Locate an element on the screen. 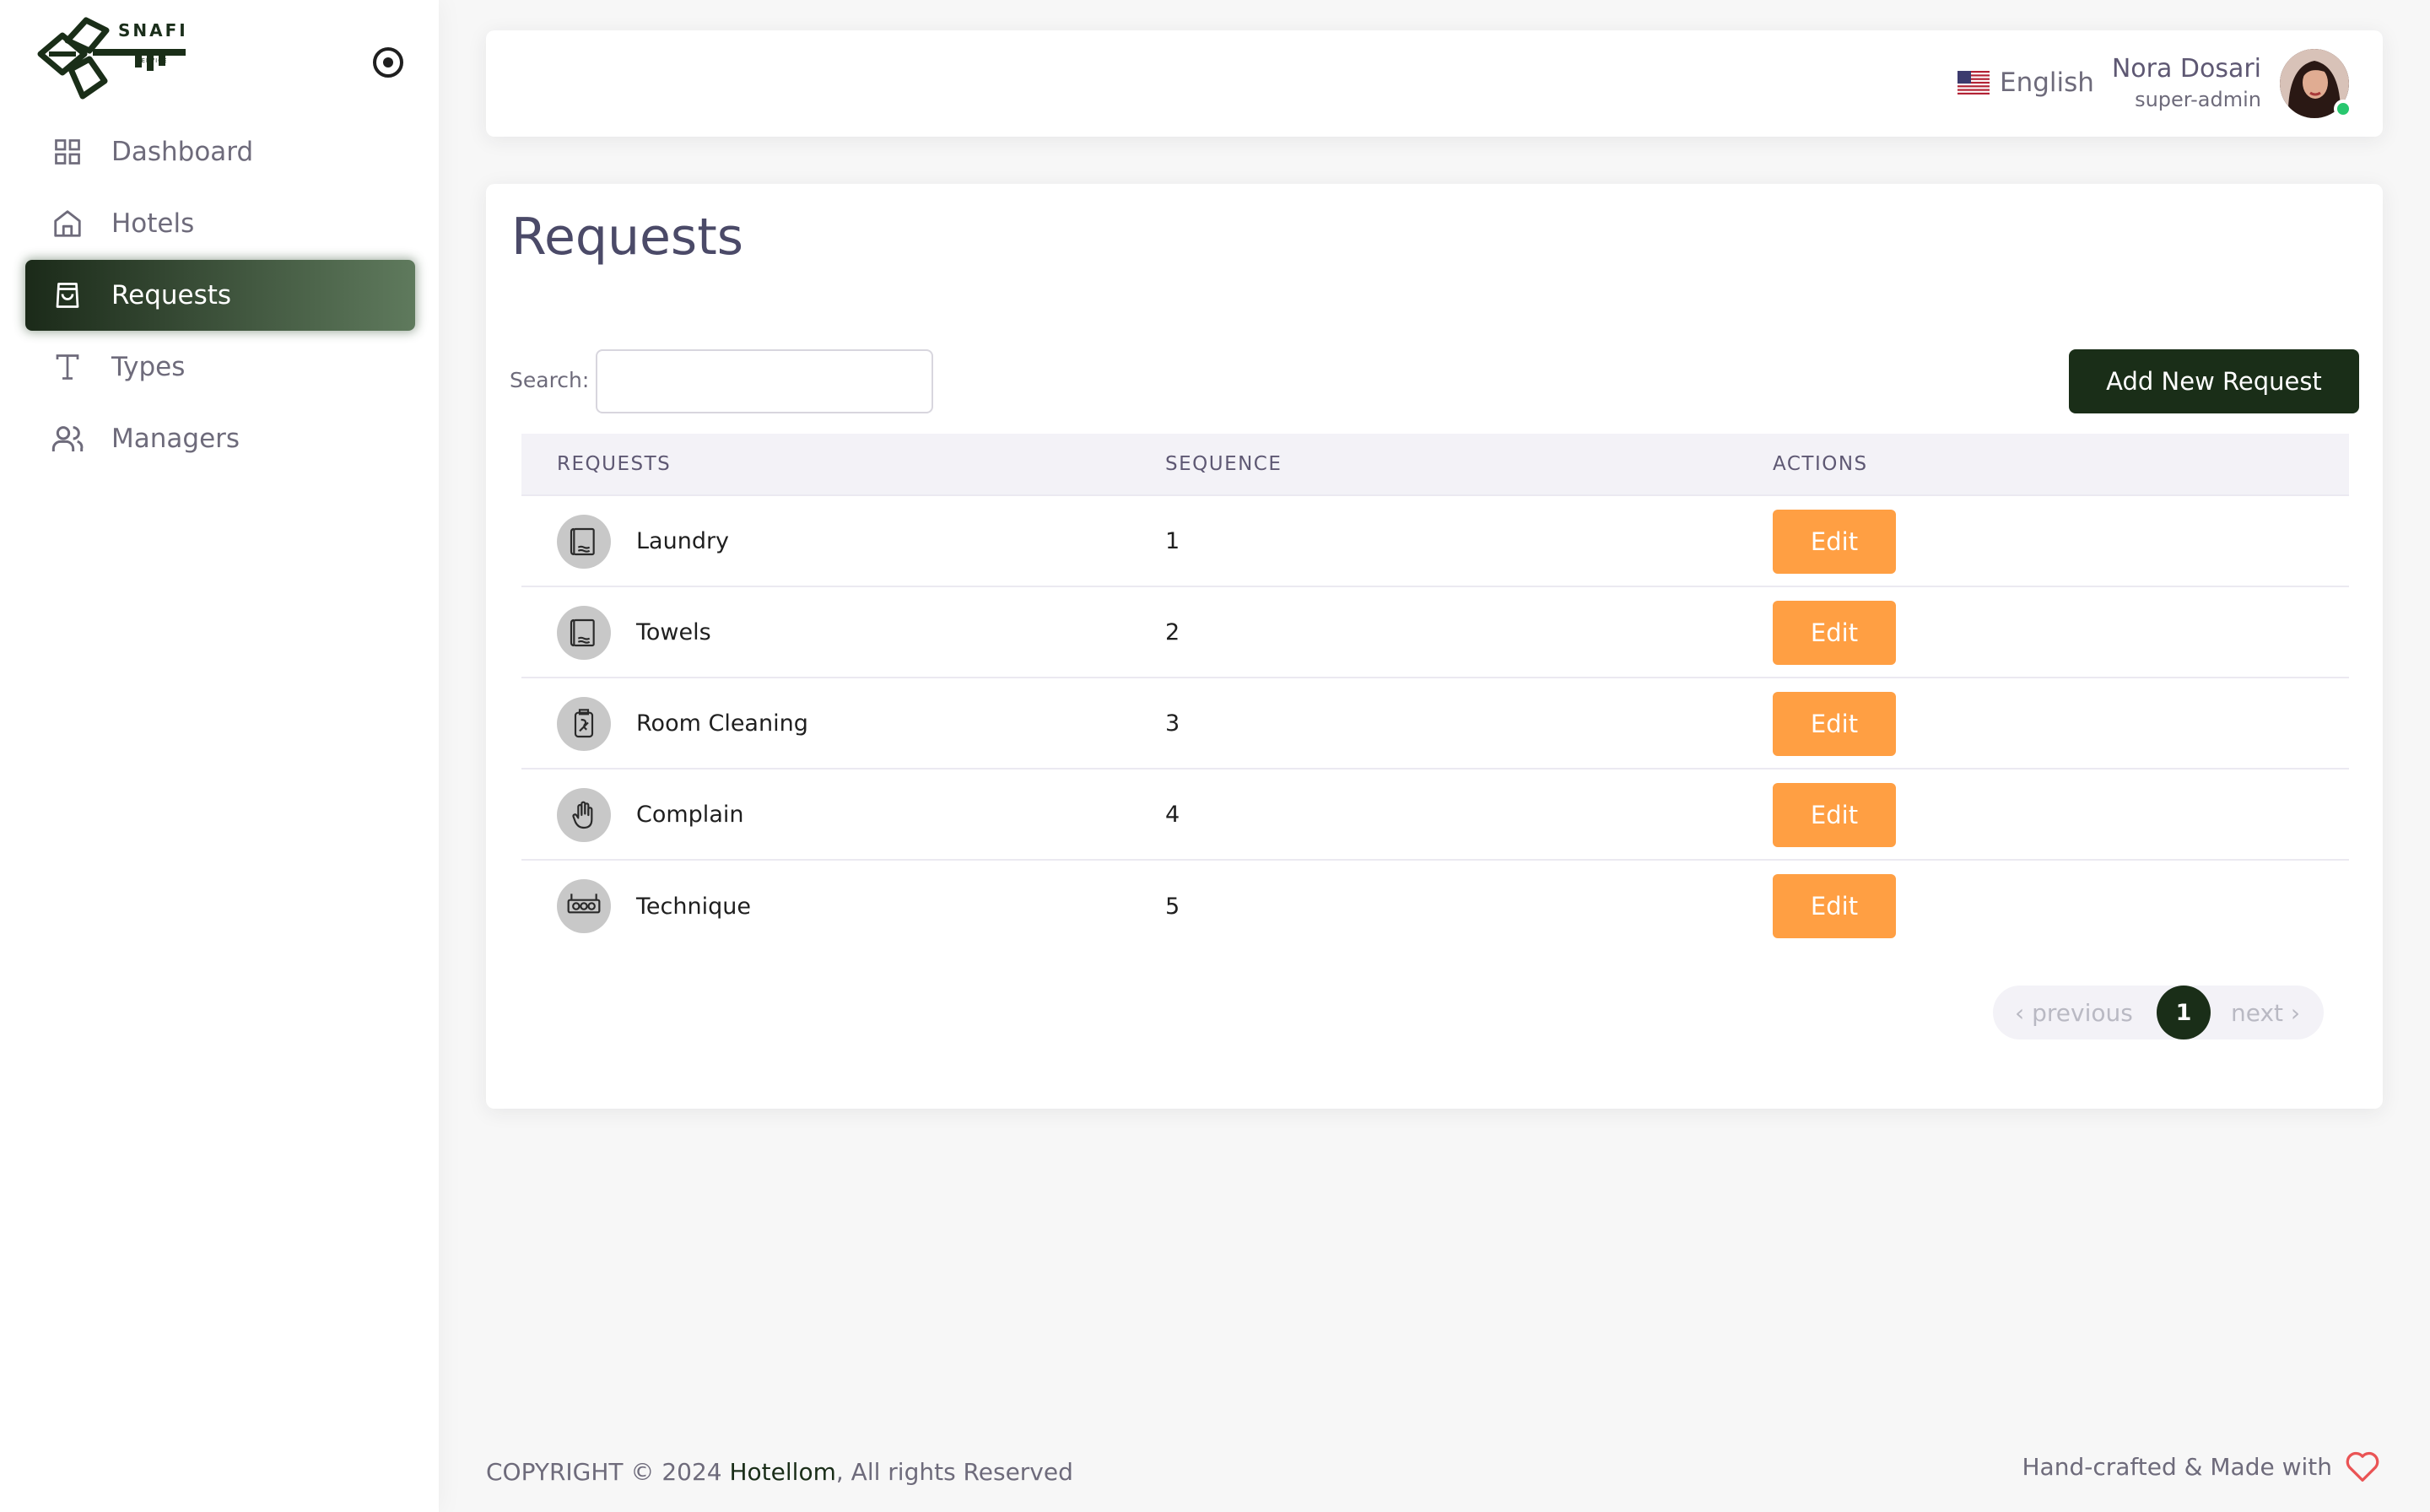  sidebar-item-managers: Managers is located at coordinates (220, 438).